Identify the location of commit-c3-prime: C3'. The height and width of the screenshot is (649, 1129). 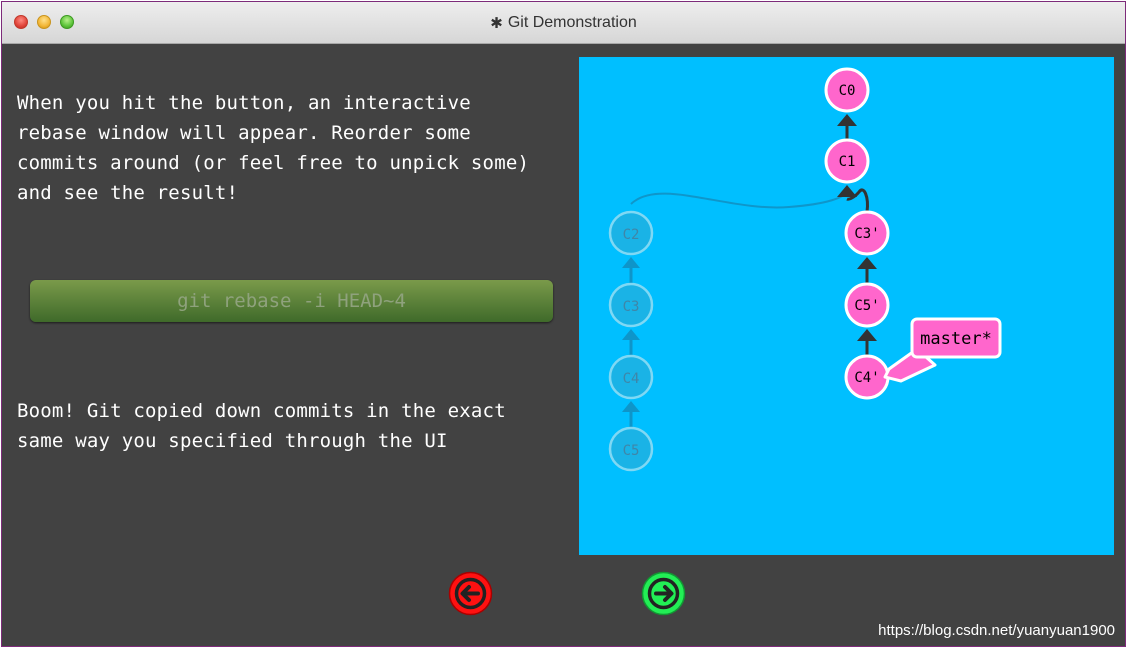
(867, 233).